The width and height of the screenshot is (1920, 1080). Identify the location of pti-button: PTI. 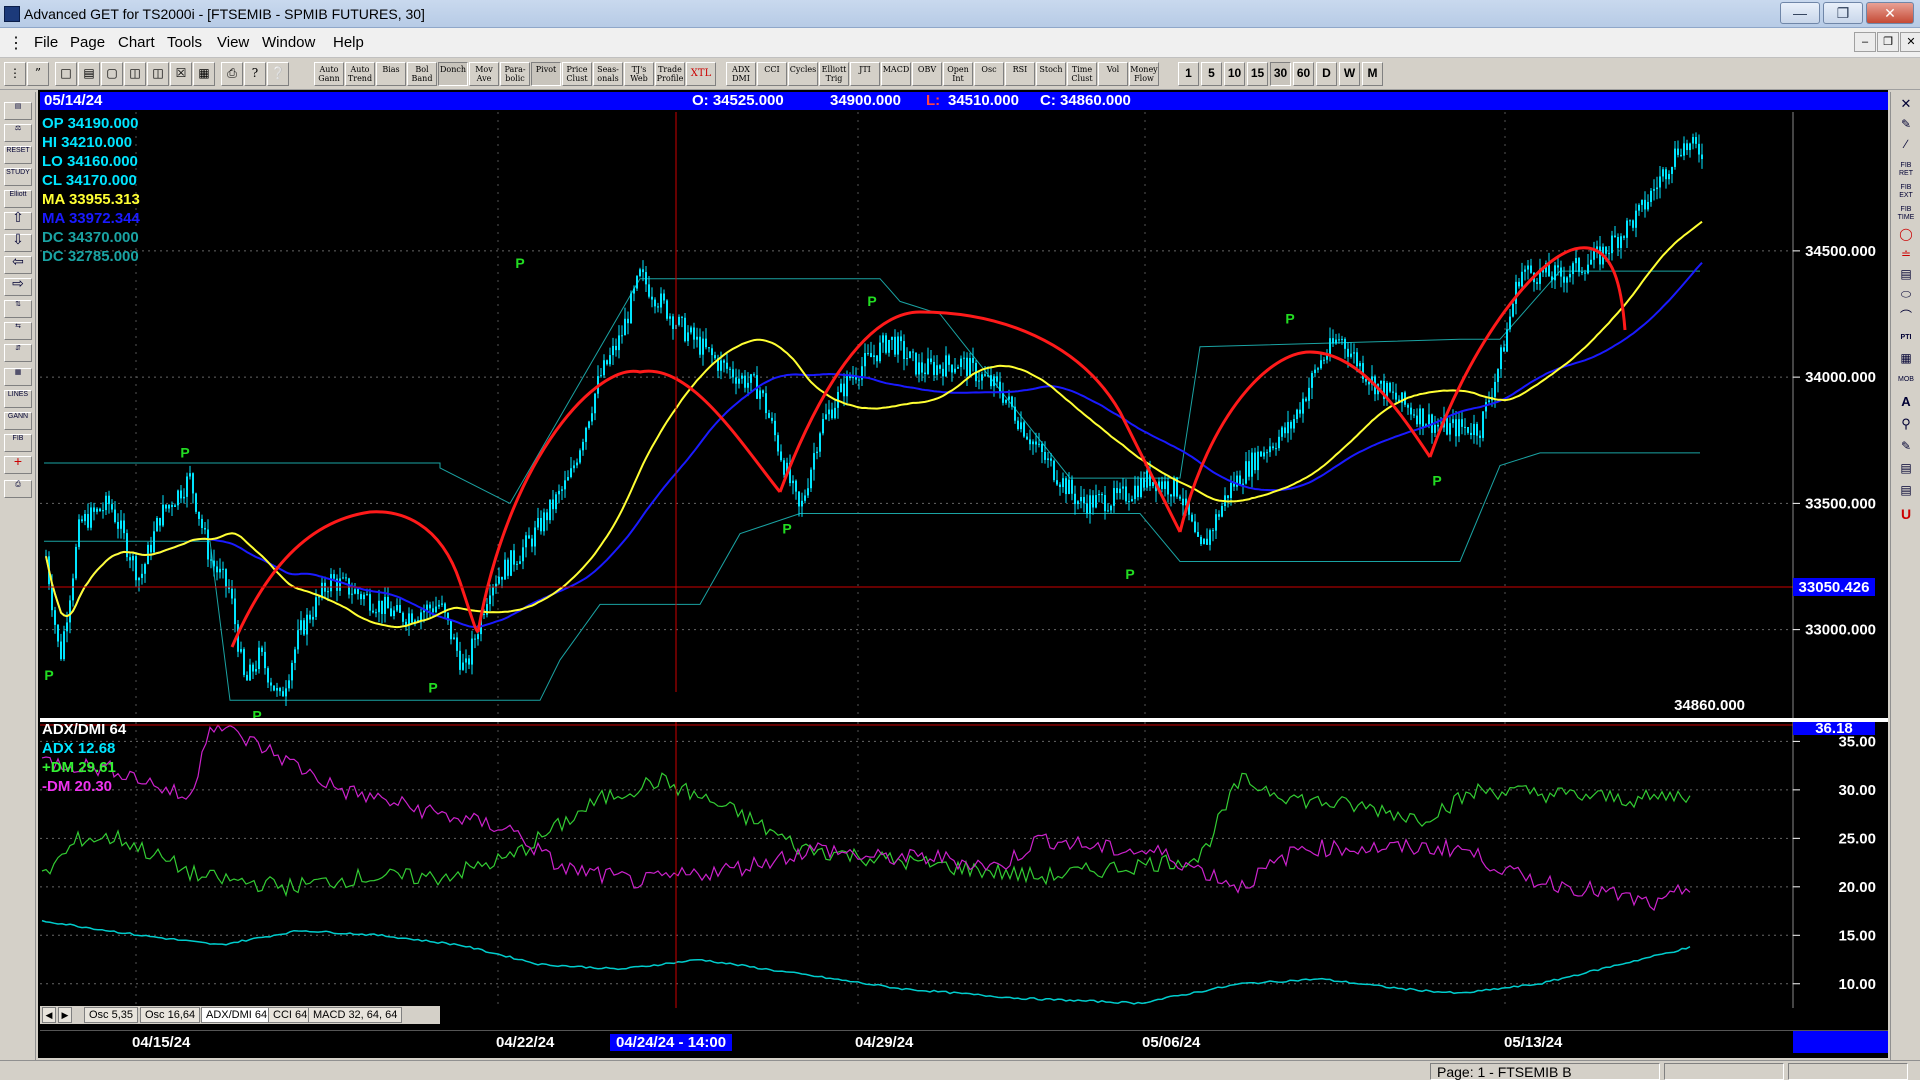
(1906, 343).